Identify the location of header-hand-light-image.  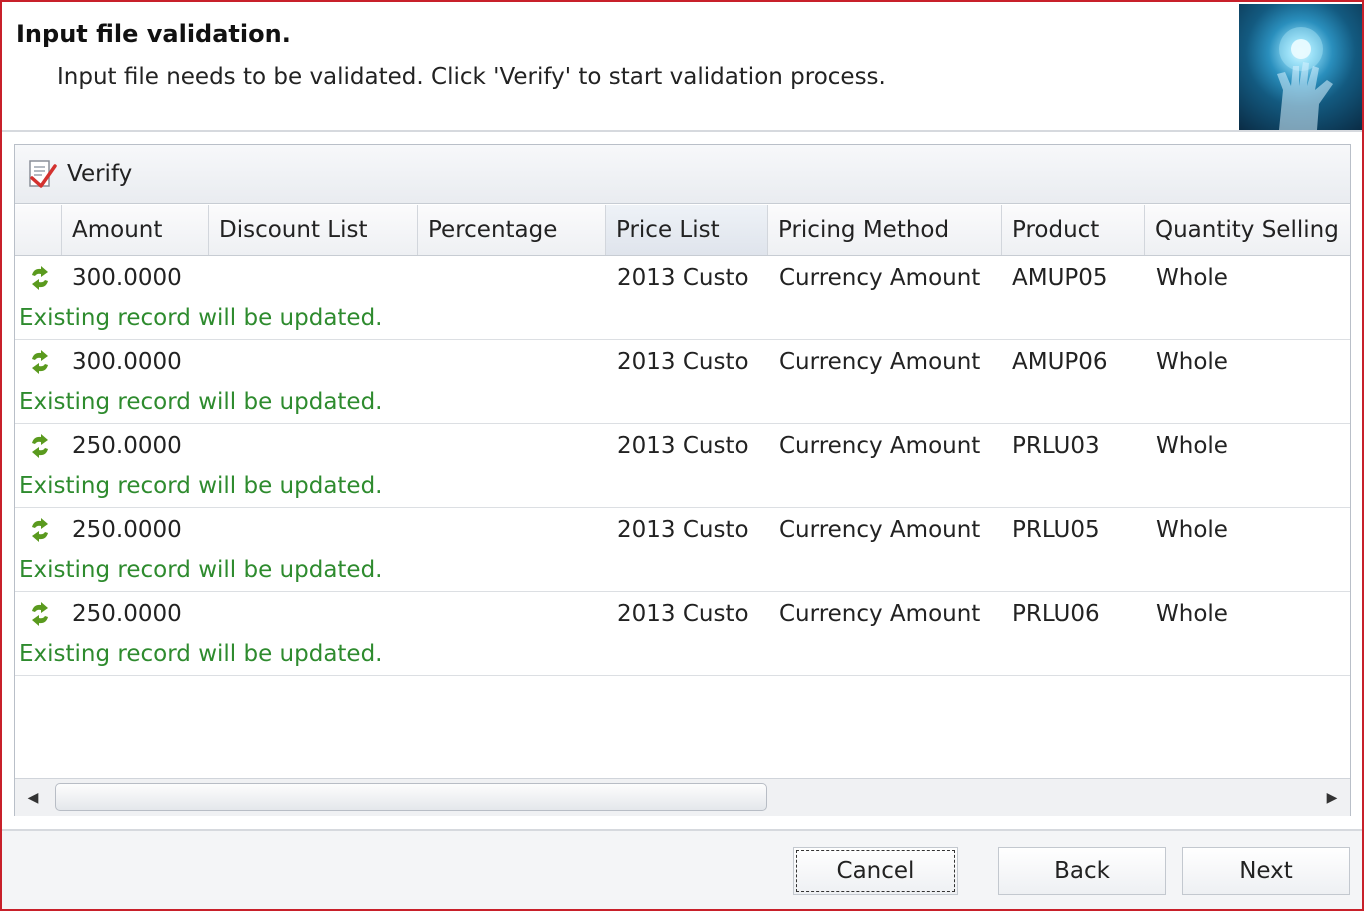
(1300, 67).